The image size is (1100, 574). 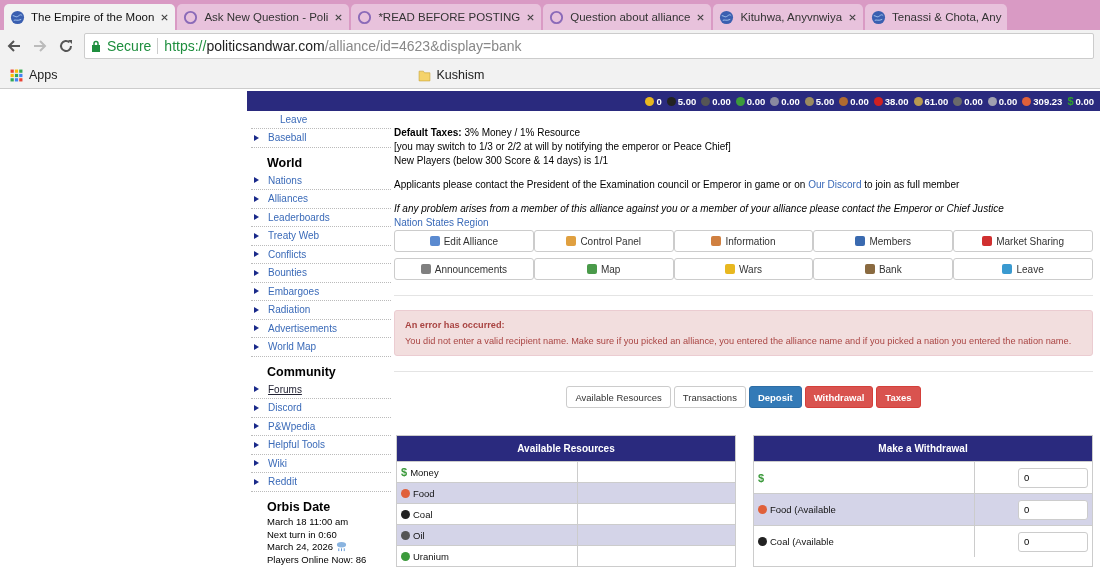 What do you see at coordinates (287, 138) in the screenshot?
I see `sidebar-link: Baseball` at bounding box center [287, 138].